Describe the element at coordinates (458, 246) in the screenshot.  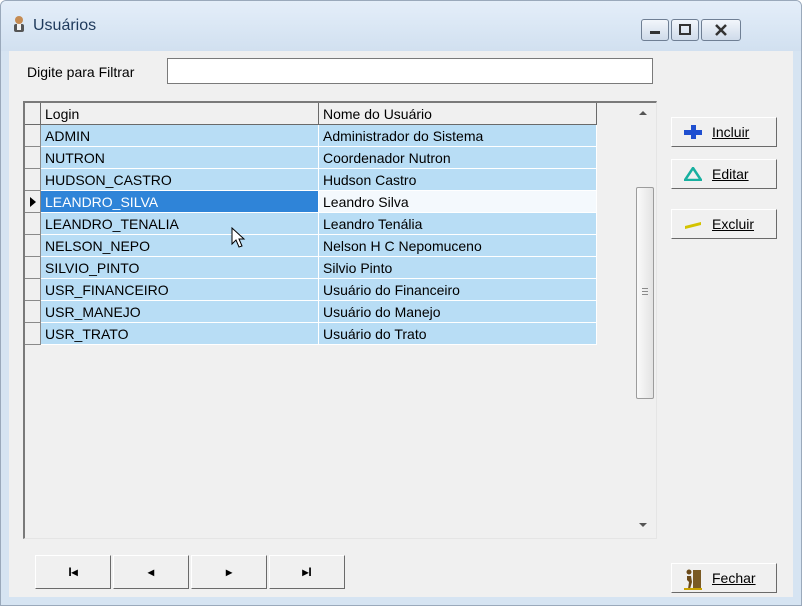
I see `user-name-cell: Nelson H C Nepomuceno` at that location.